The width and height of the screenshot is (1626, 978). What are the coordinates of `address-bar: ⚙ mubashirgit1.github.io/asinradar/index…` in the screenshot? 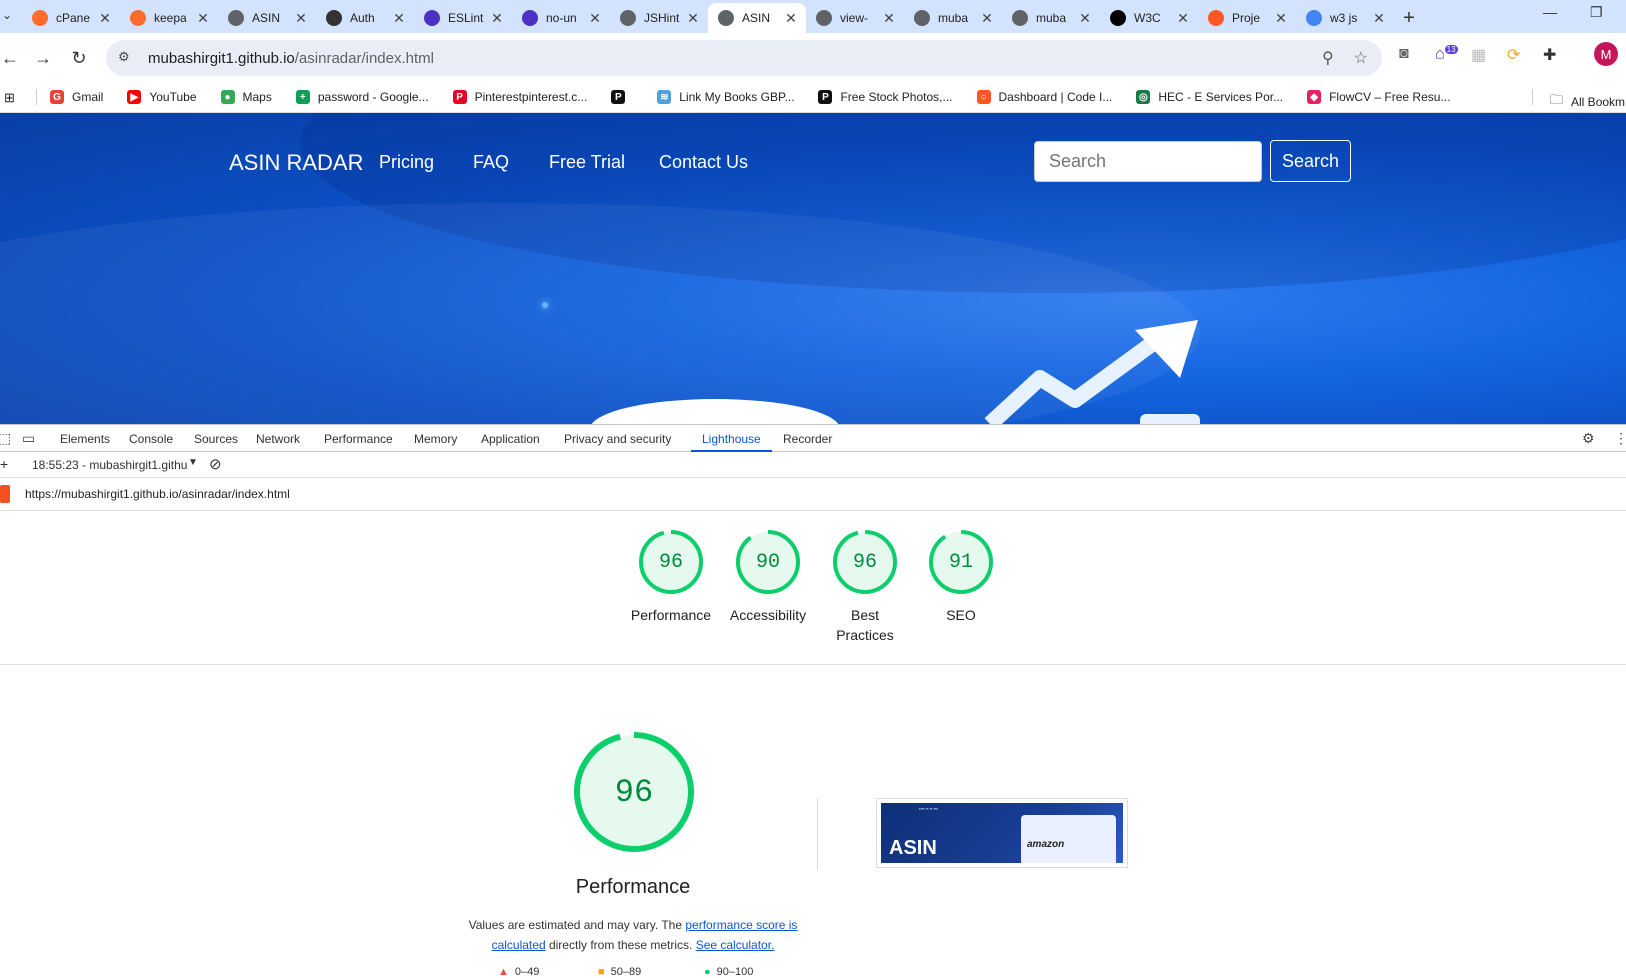 It's located at (744, 58).